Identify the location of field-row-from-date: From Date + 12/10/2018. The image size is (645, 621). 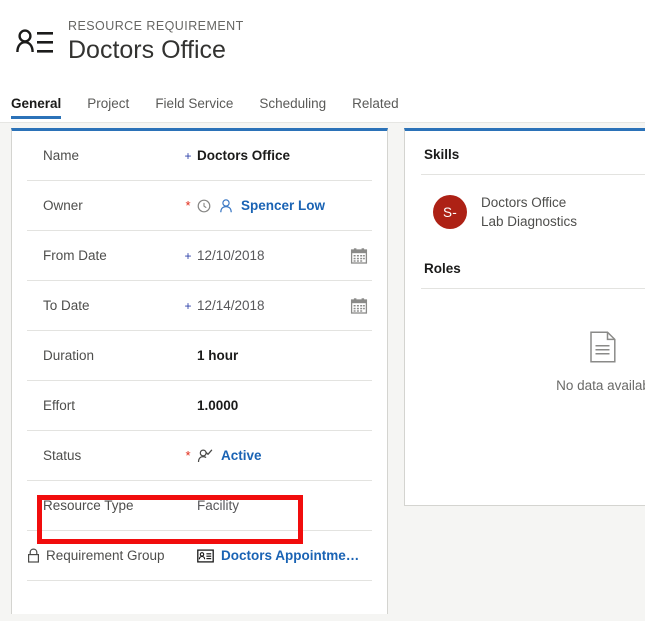
(199, 256).